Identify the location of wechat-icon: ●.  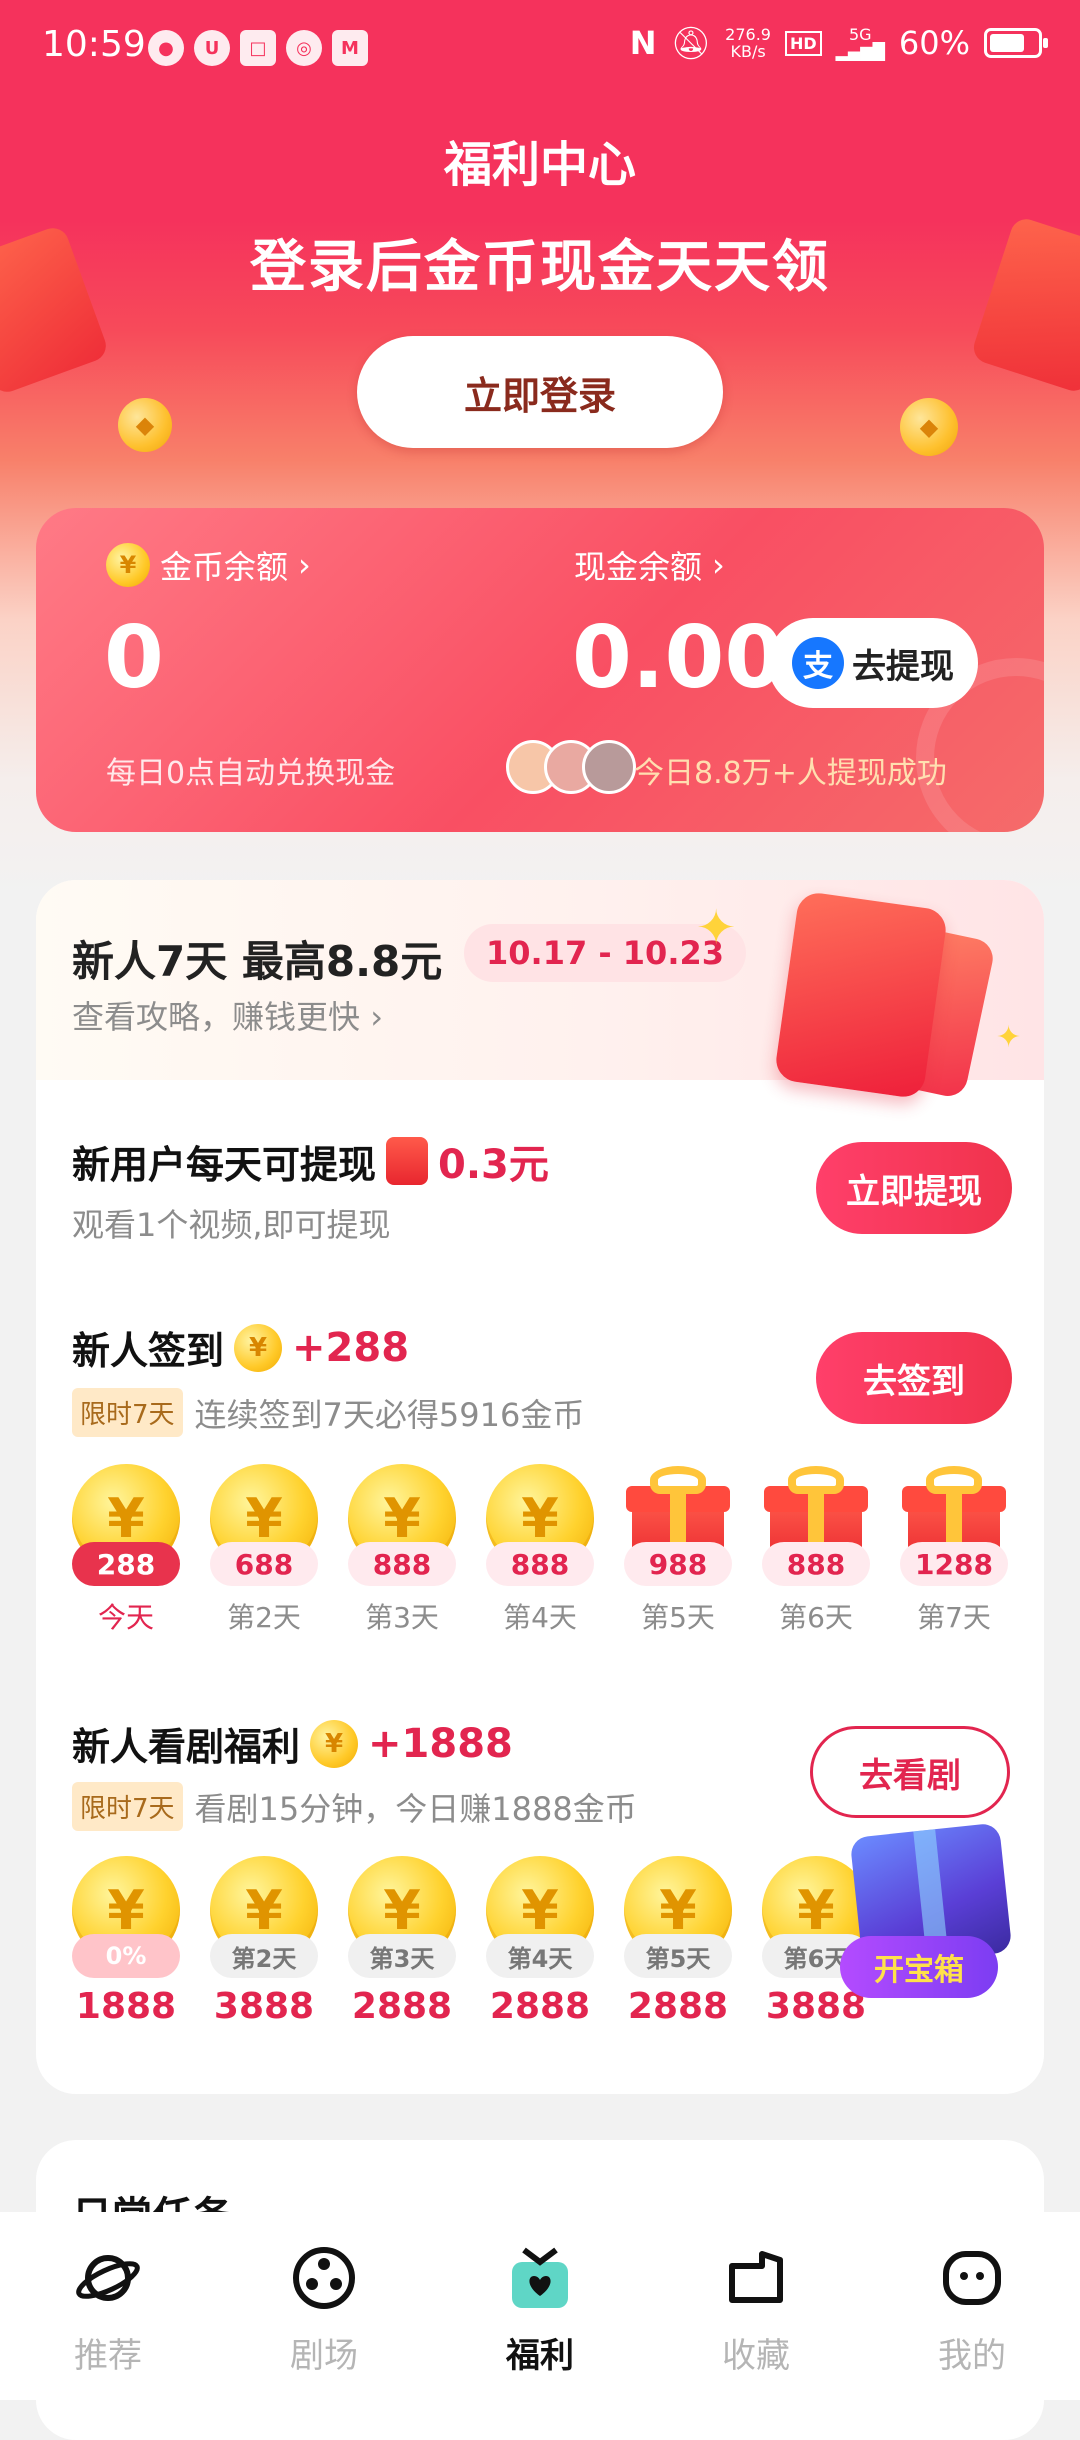
(166, 48).